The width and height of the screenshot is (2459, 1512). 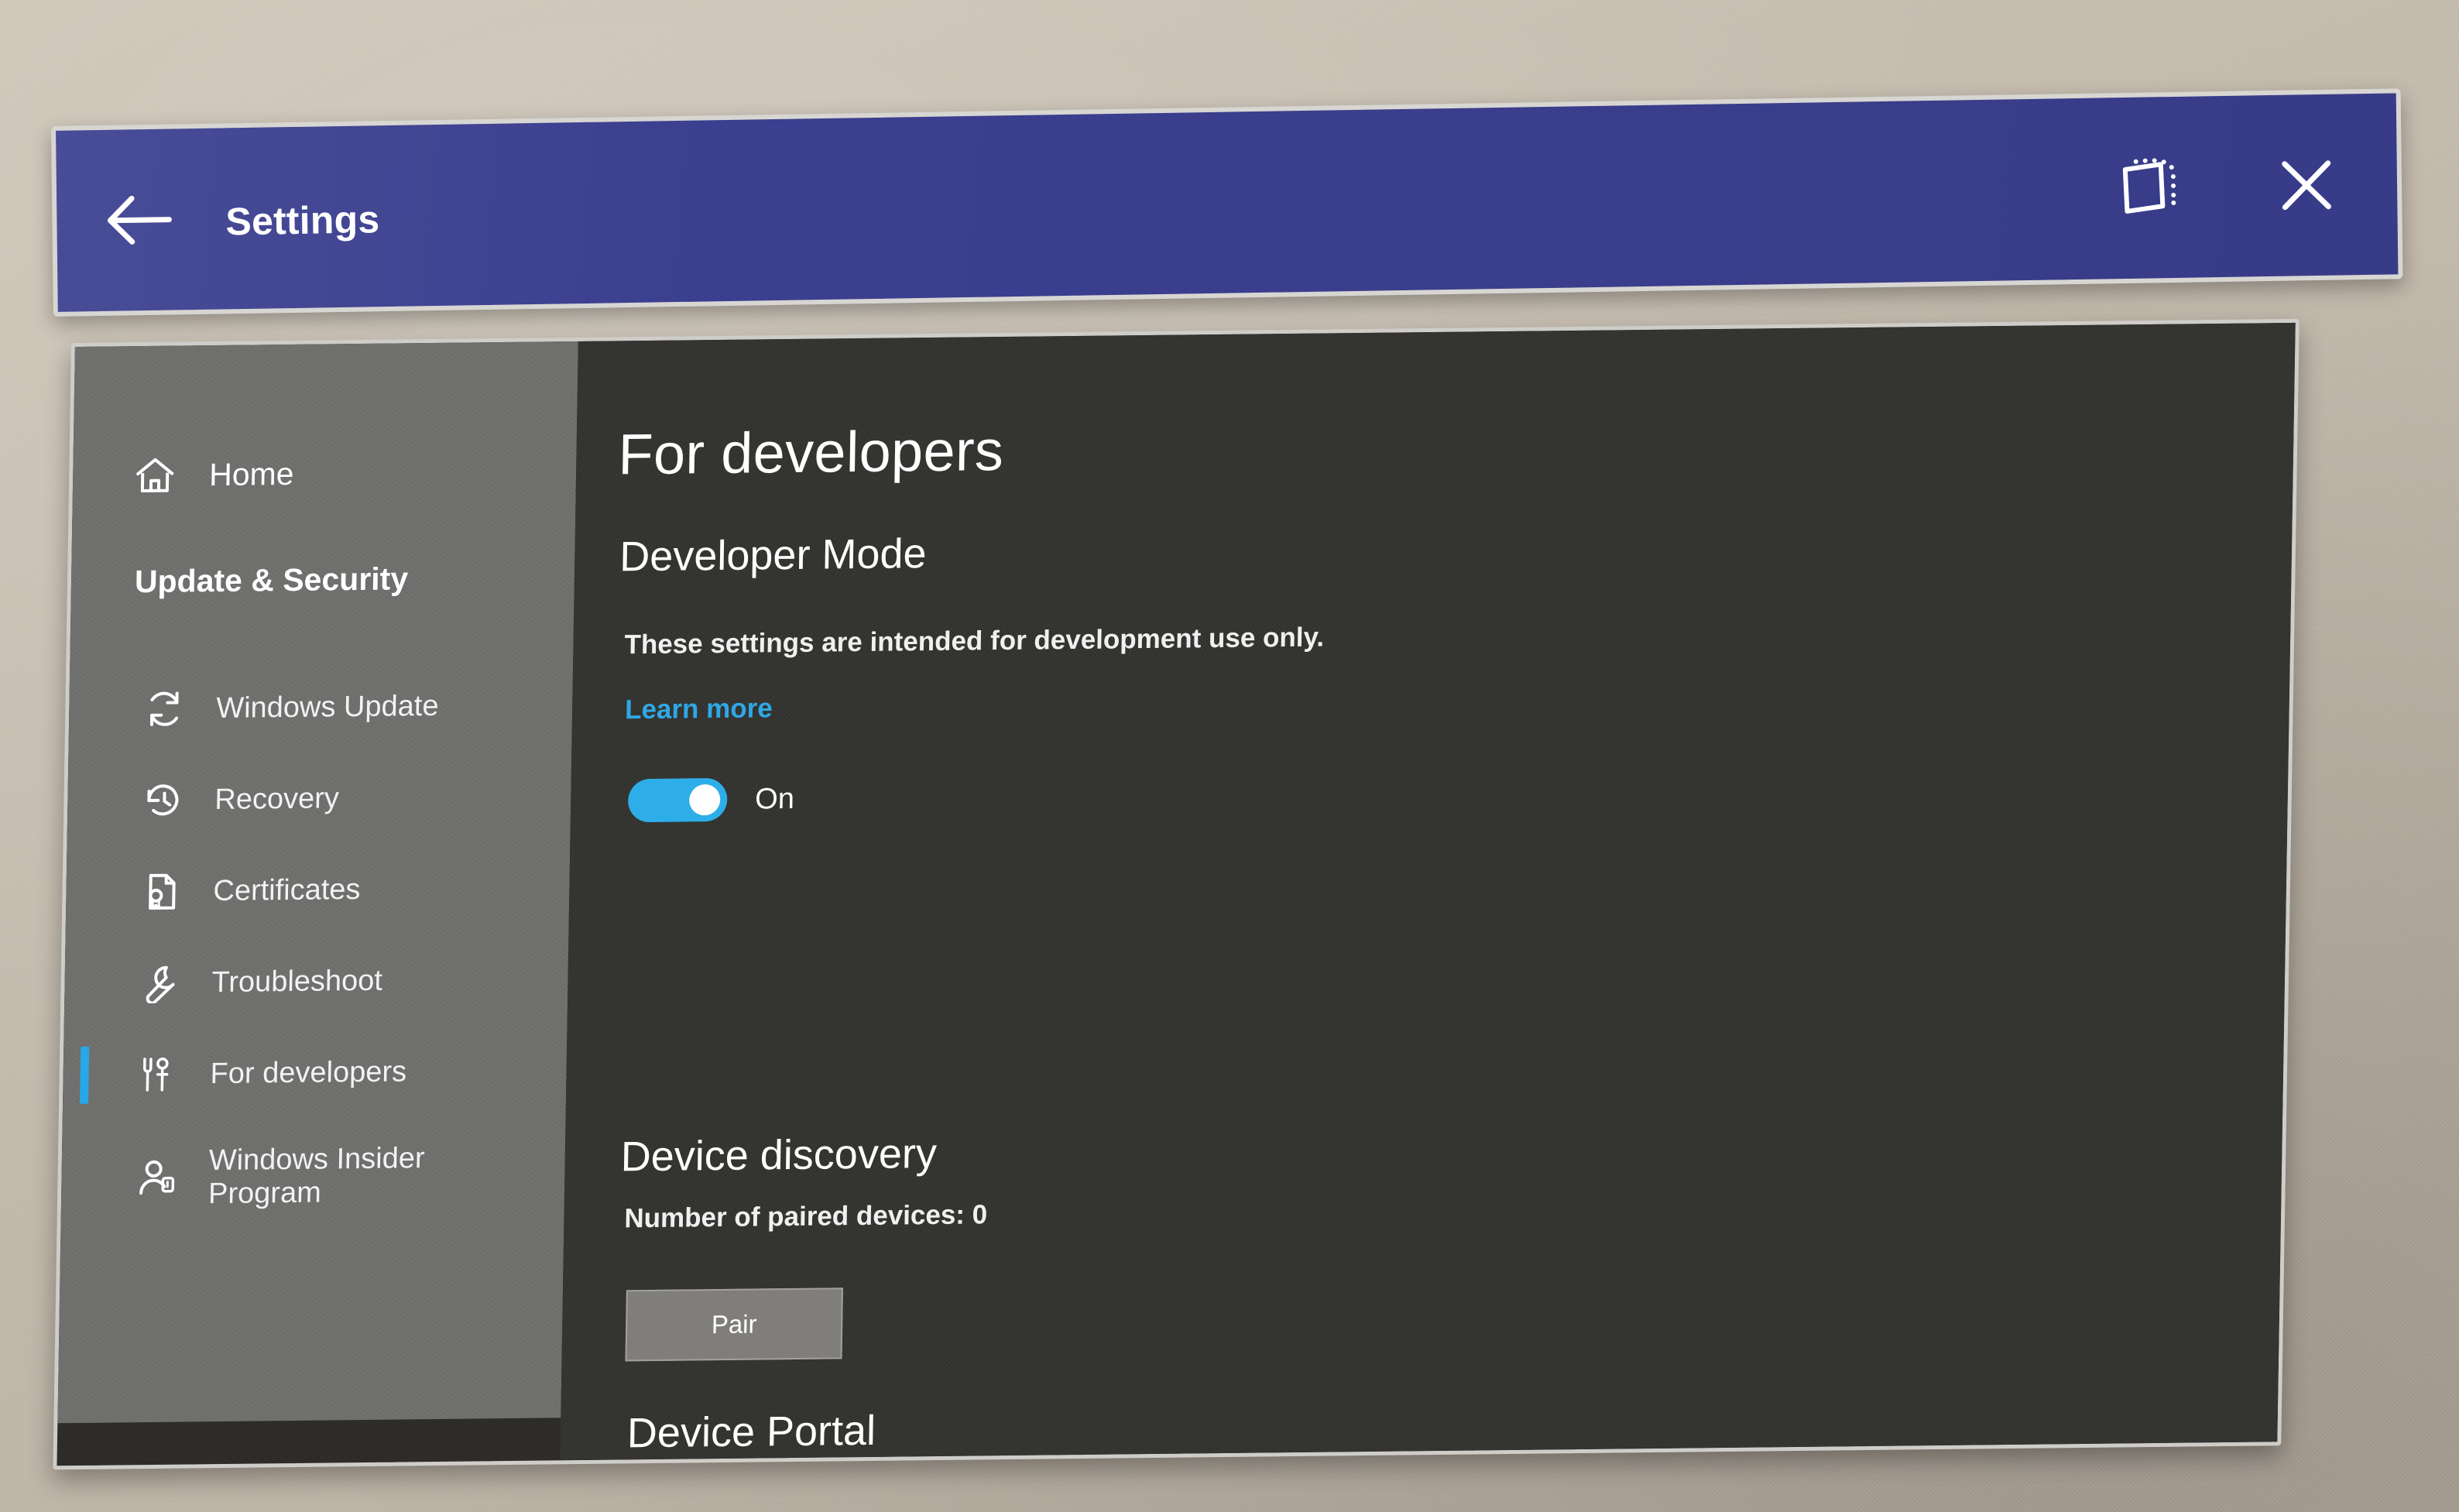 I want to click on device-discovery-heading: Device discovery, so click(x=779, y=1155).